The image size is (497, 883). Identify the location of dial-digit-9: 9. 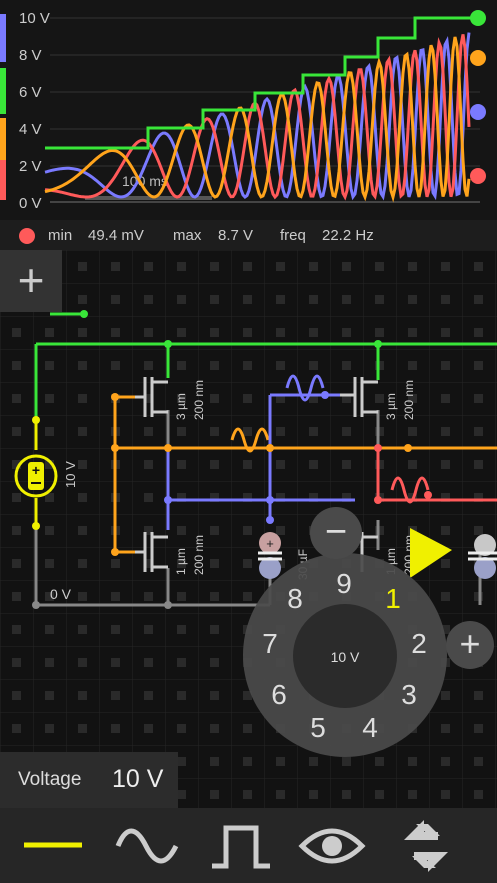
(344, 583).